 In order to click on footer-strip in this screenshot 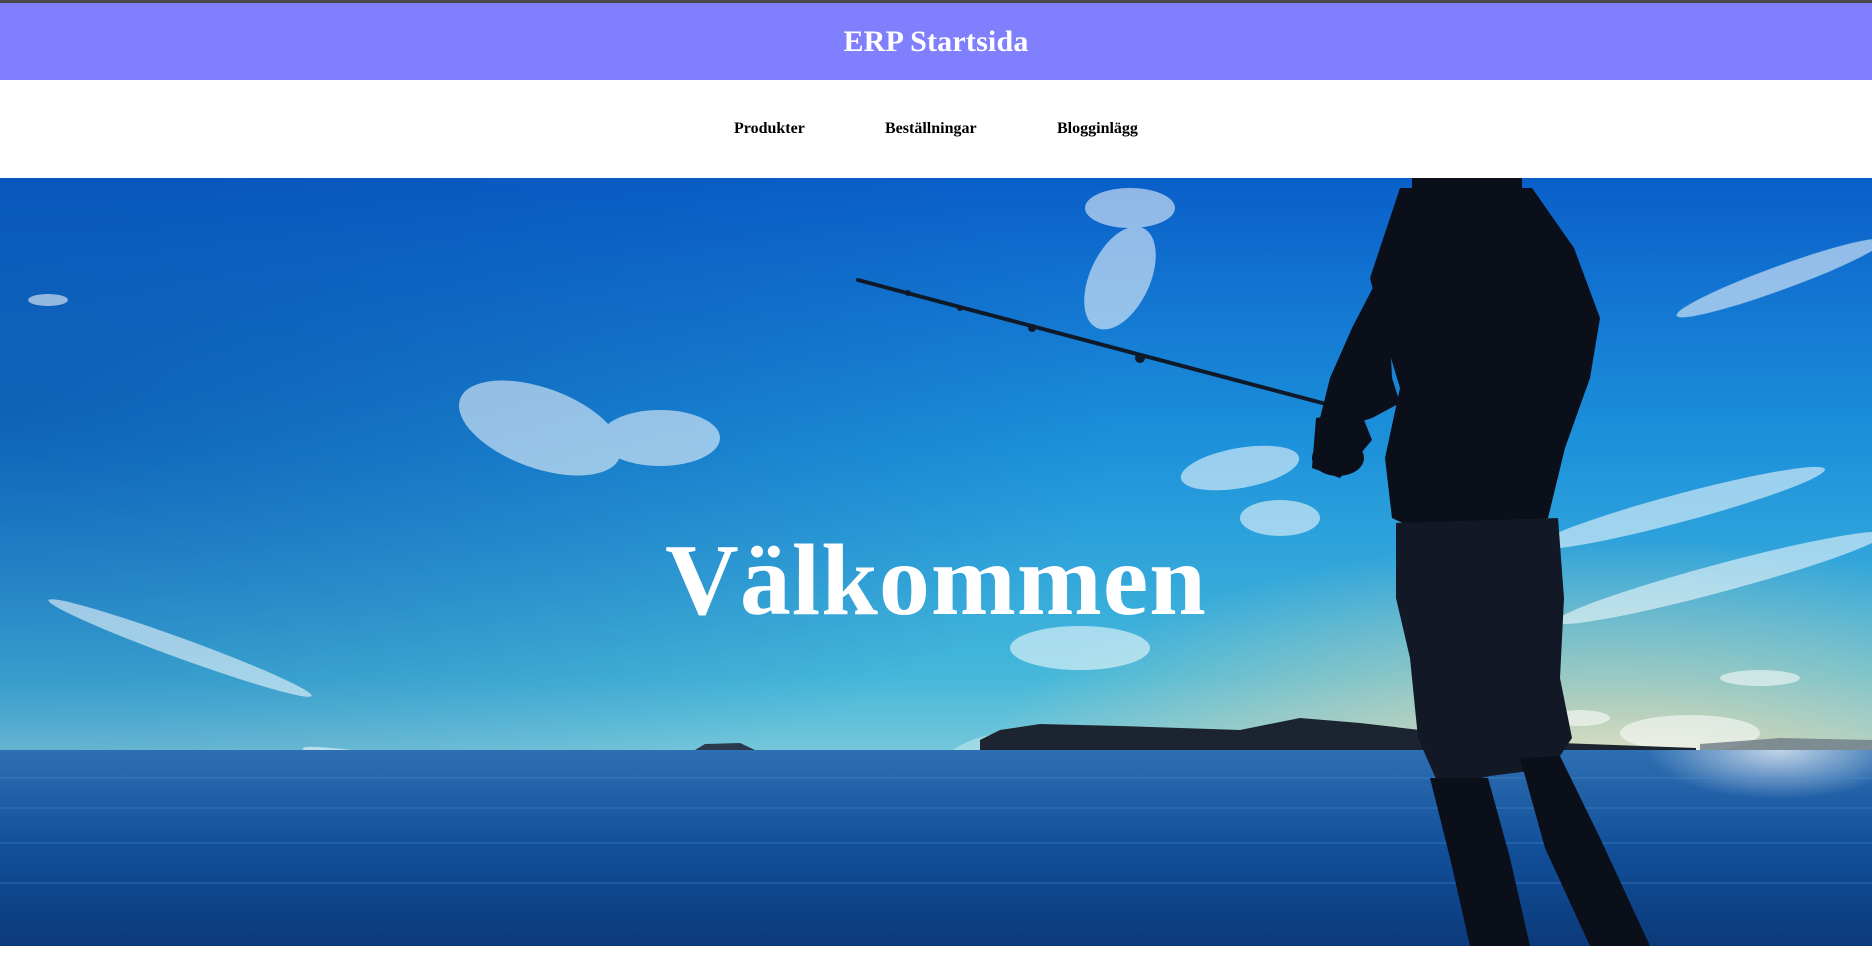, I will do `click(936, 953)`.